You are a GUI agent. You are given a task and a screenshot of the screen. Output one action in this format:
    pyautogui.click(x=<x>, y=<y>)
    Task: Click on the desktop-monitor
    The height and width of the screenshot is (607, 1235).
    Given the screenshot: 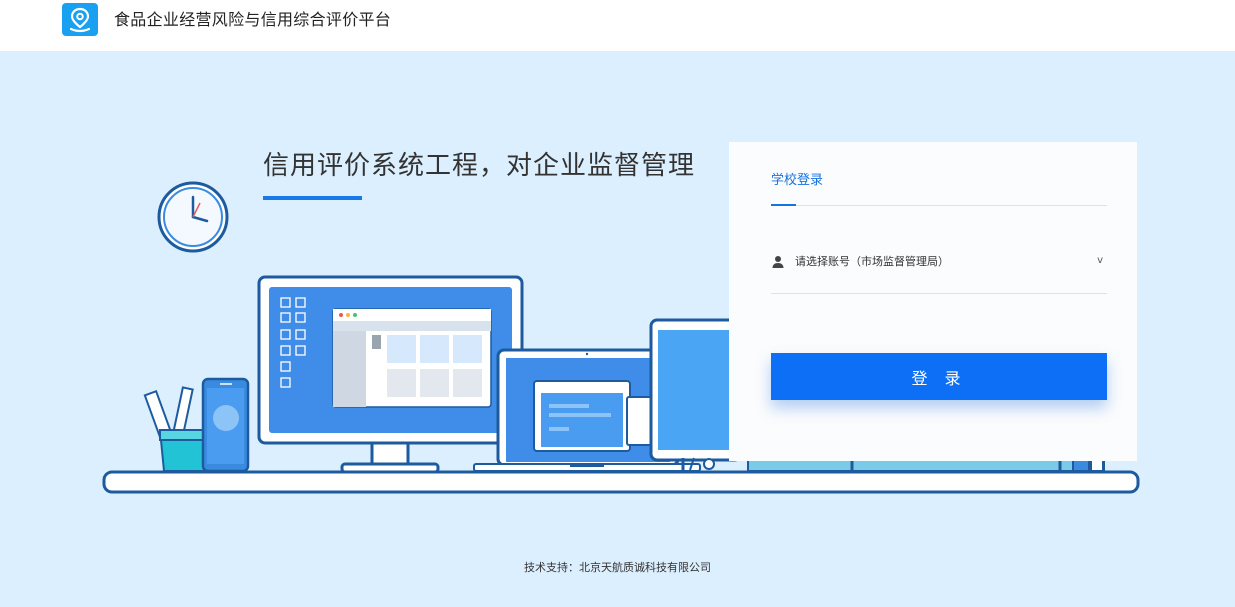 What is the action you would take?
    pyautogui.click(x=390, y=374)
    